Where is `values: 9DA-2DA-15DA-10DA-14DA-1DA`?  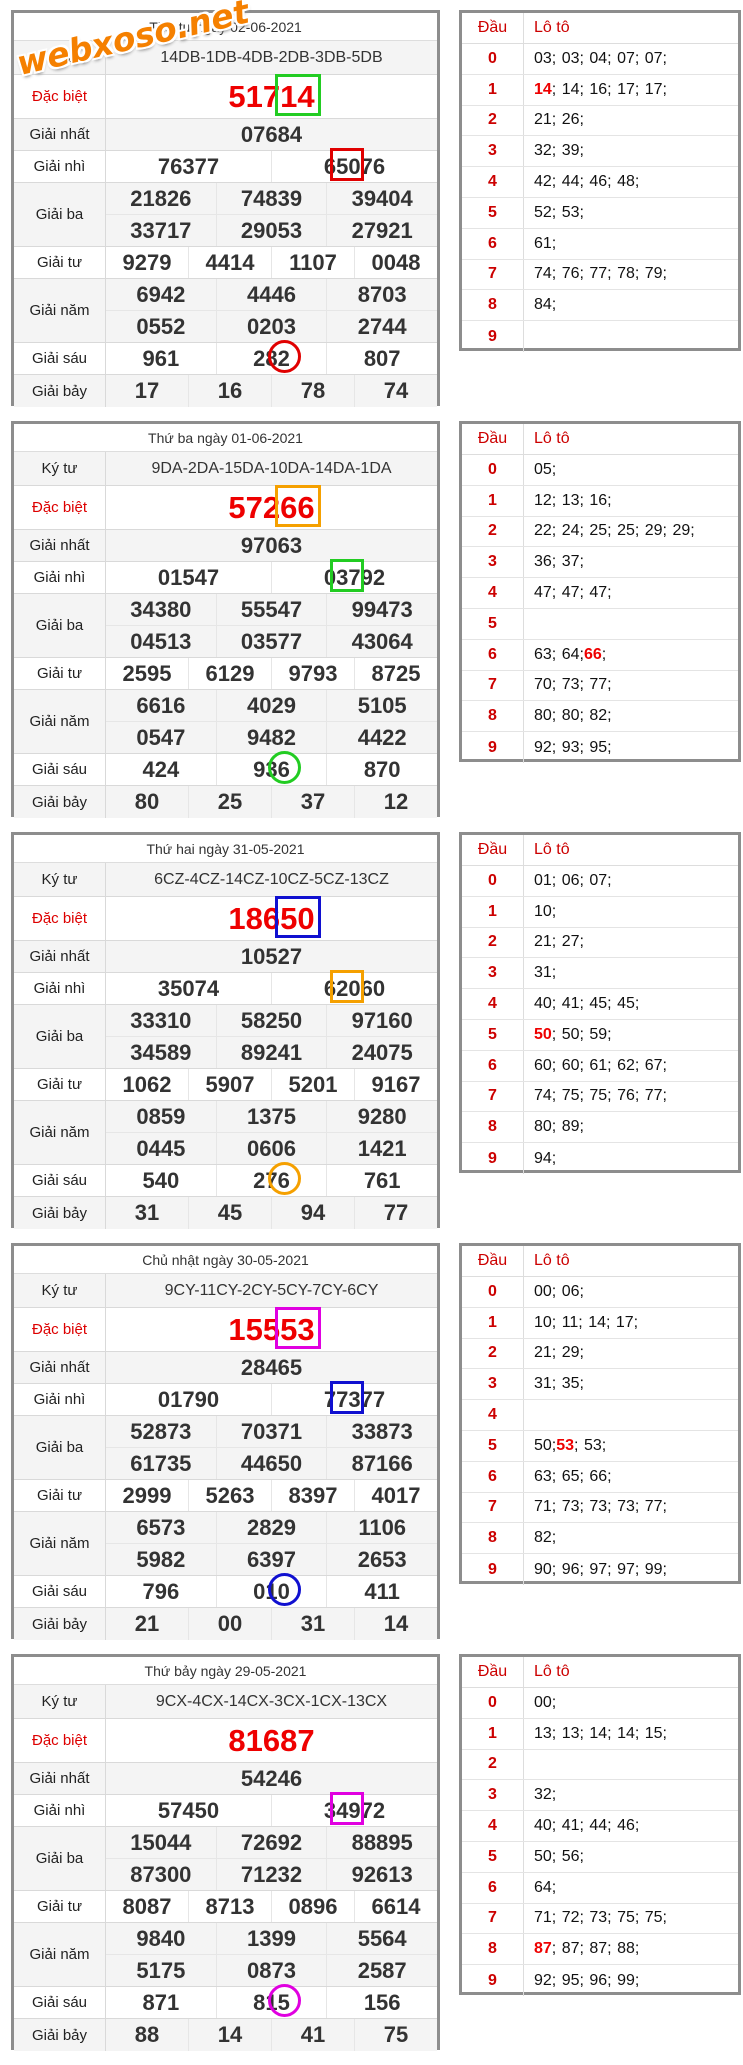
values: 9DA-2DA-15DA-10DA-14DA-1DA is located at coordinates (271, 468).